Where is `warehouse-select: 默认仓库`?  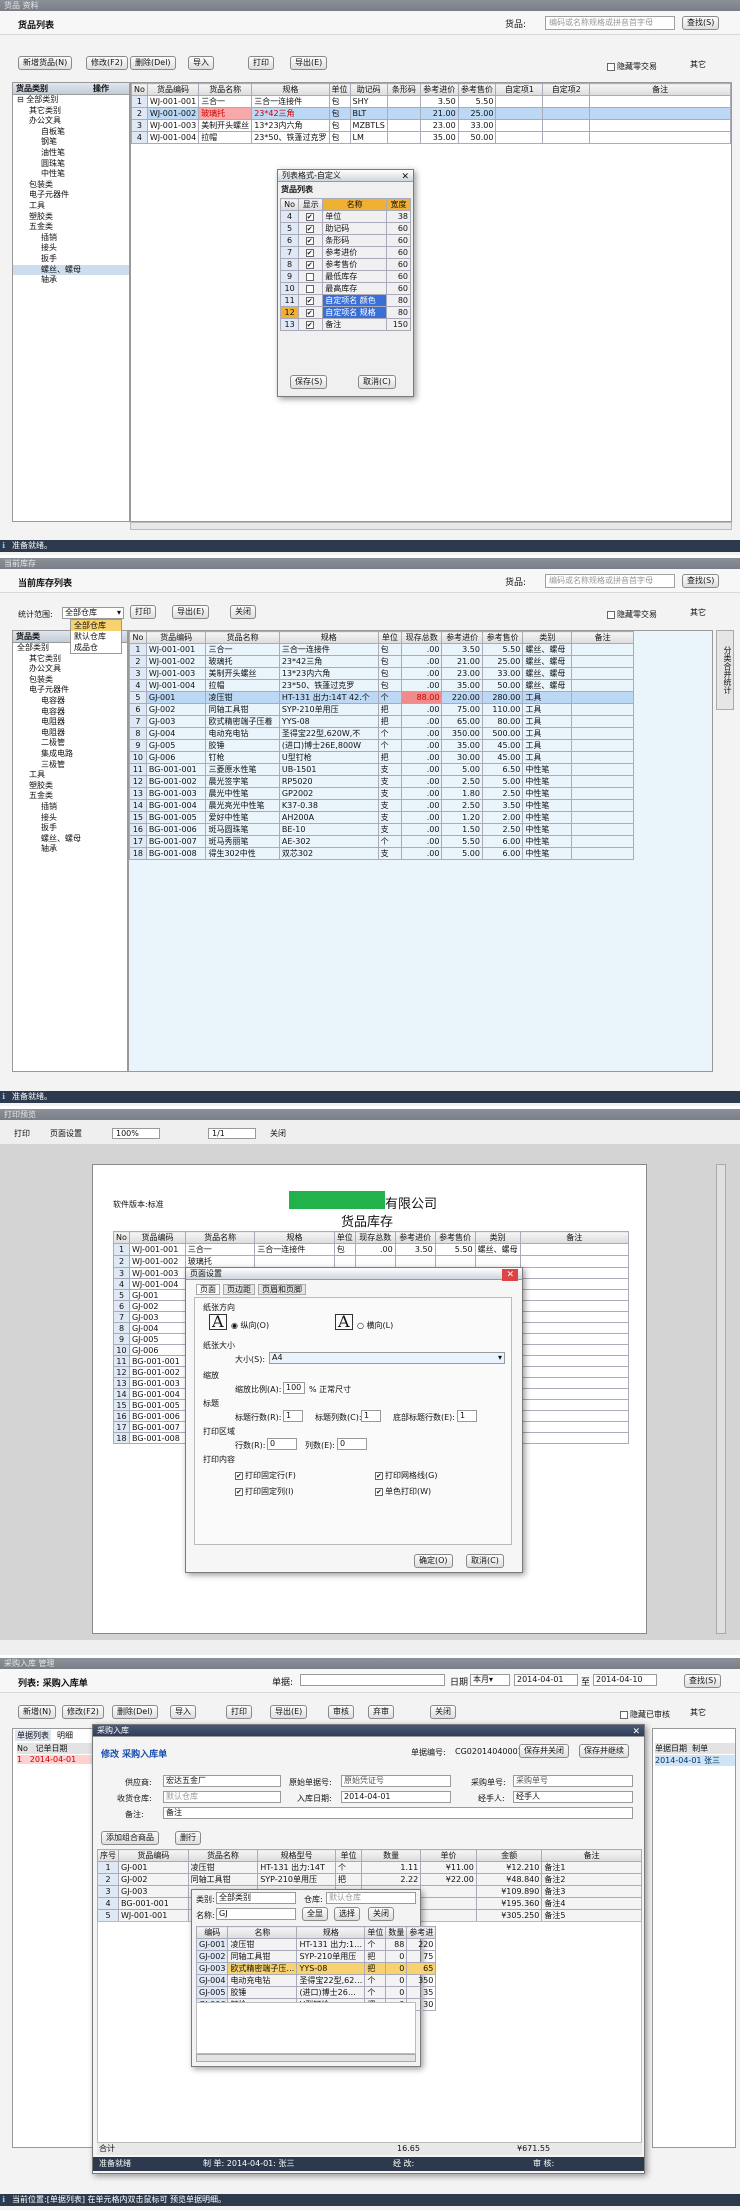 warehouse-select: 默认仓库 is located at coordinates (222, 1797).